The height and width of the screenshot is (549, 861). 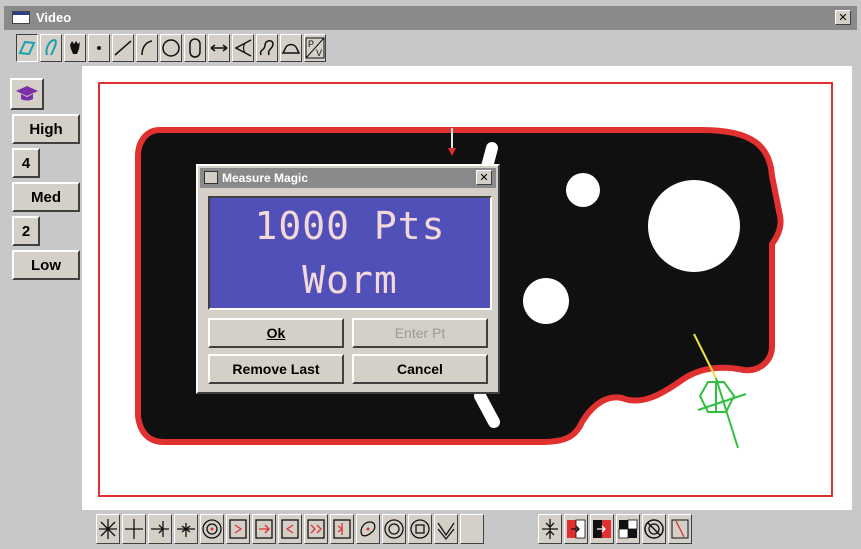 I want to click on square-circle-button, so click(x=420, y=529).